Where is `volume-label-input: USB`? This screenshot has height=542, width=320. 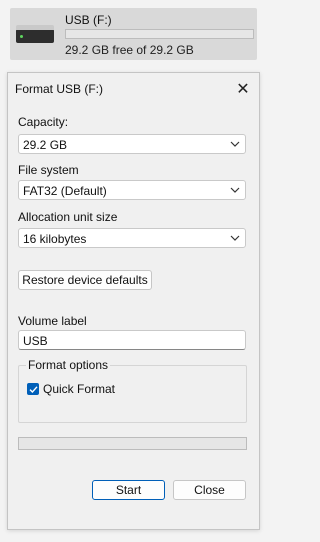
volume-label-input: USB is located at coordinates (132, 340).